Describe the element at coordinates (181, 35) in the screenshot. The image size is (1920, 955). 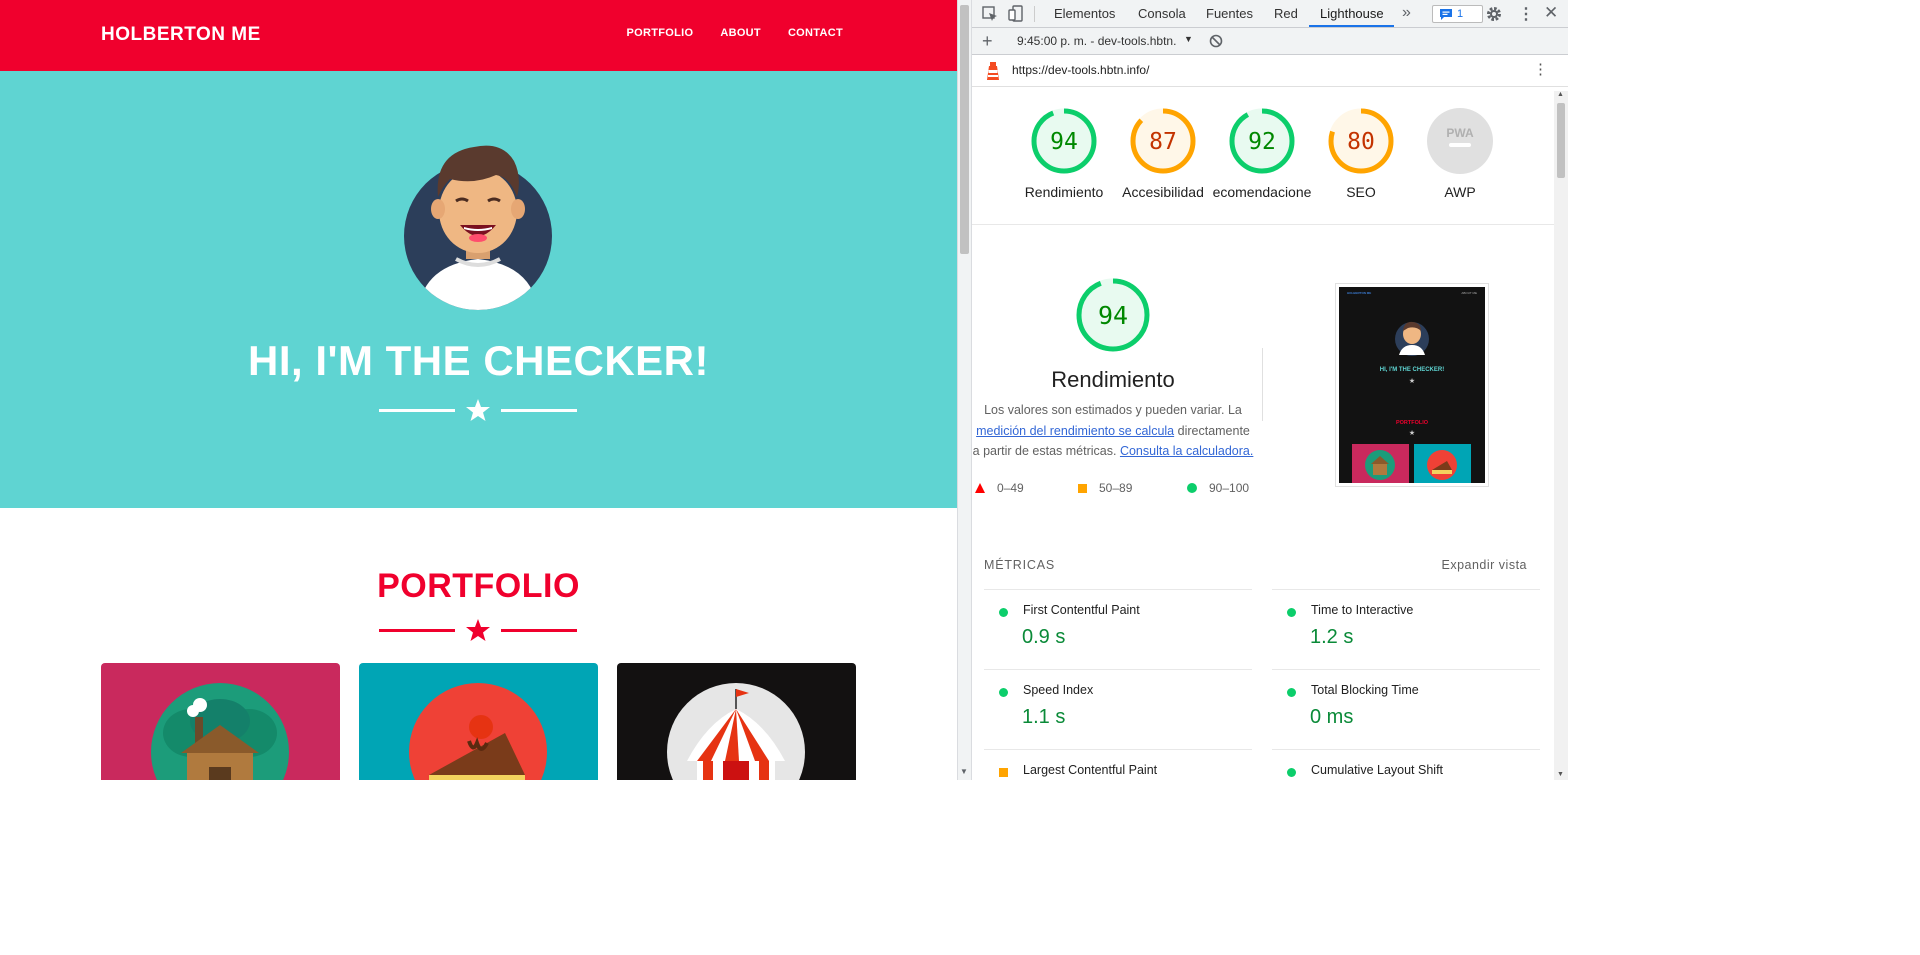
I see `site-brand: HOLBERTON ME` at that location.